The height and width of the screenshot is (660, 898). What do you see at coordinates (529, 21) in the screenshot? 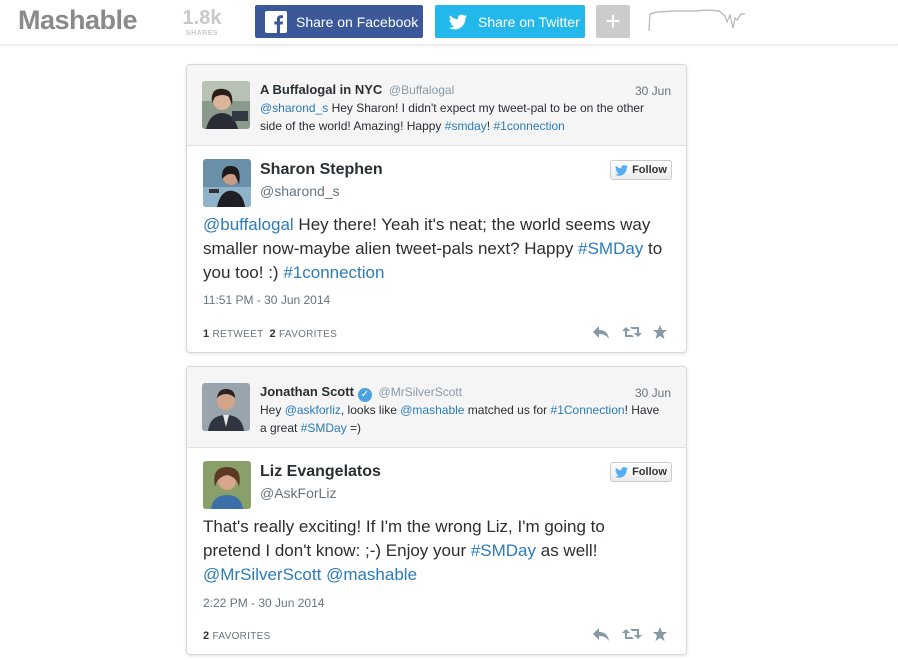
I see `share-twitter-label: Share on Twitter` at bounding box center [529, 21].